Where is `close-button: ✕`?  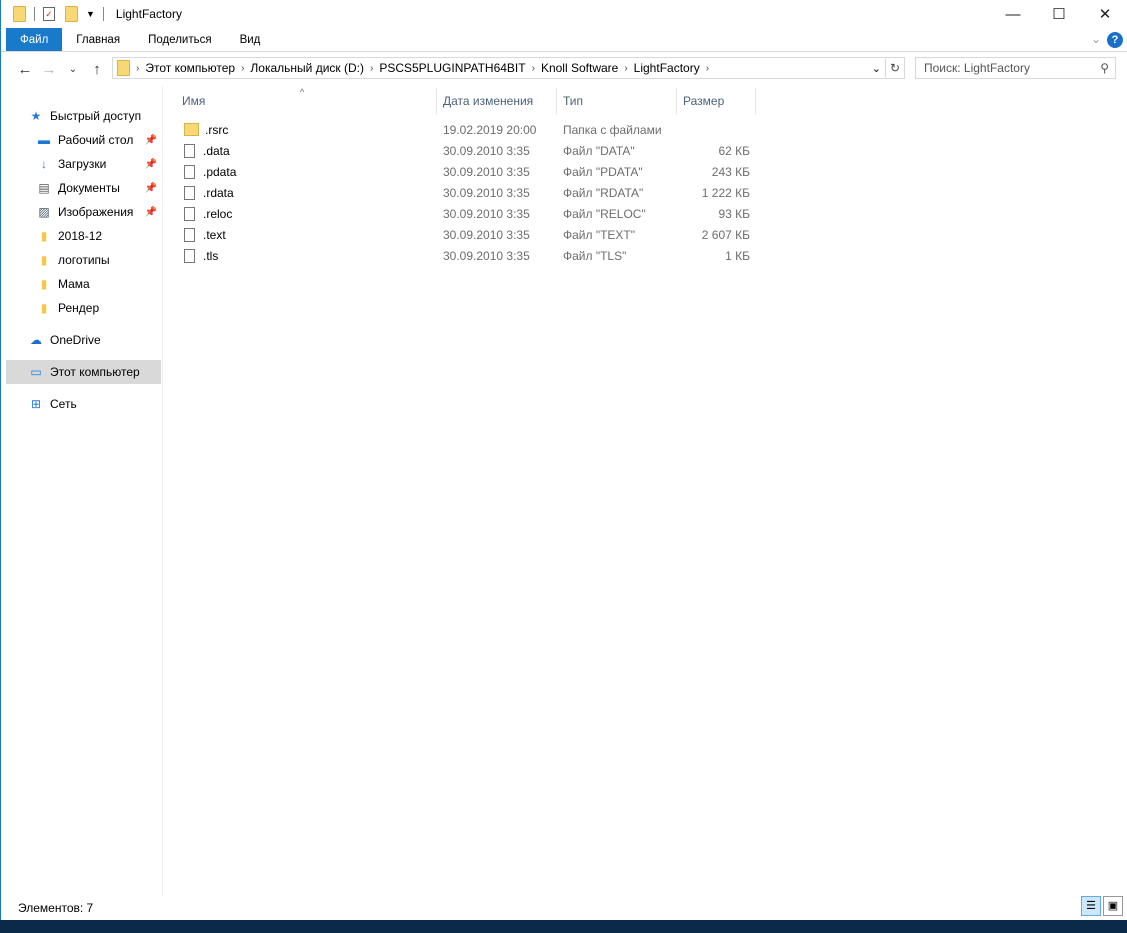
close-button: ✕ is located at coordinates (1104, 14).